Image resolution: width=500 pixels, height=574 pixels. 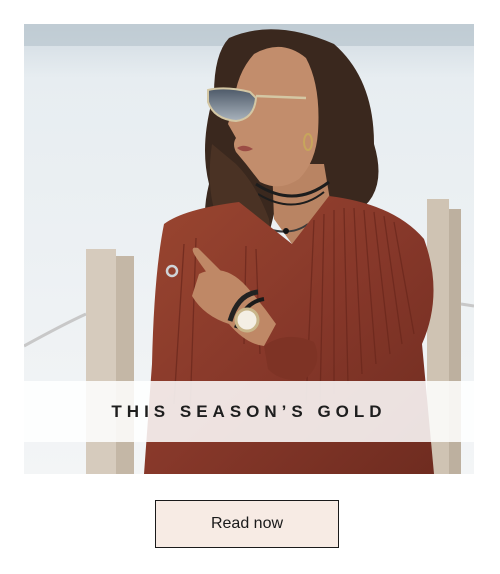 I want to click on banner-title: THIS SEASON’S GOLD, so click(x=249, y=411).